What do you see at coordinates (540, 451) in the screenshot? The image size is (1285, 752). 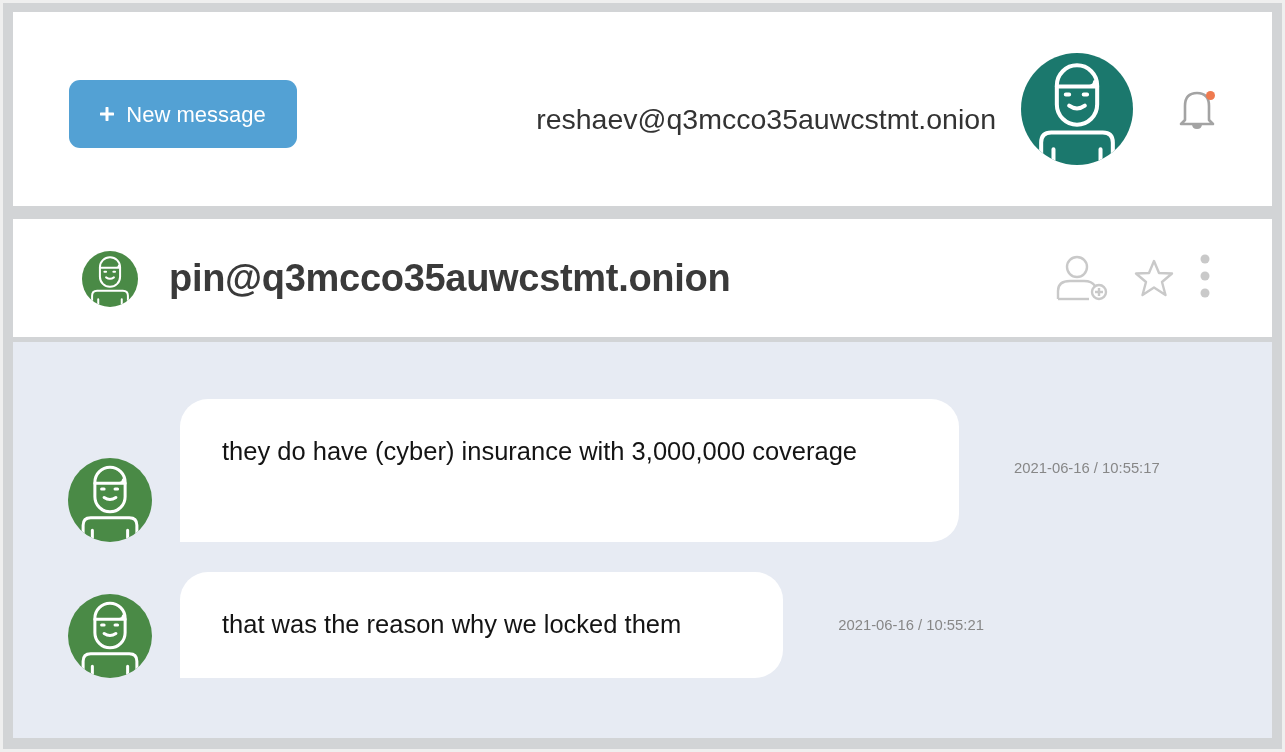 I see `message-text: they do have (cyber) insurance with 3,000,000 coverage` at bounding box center [540, 451].